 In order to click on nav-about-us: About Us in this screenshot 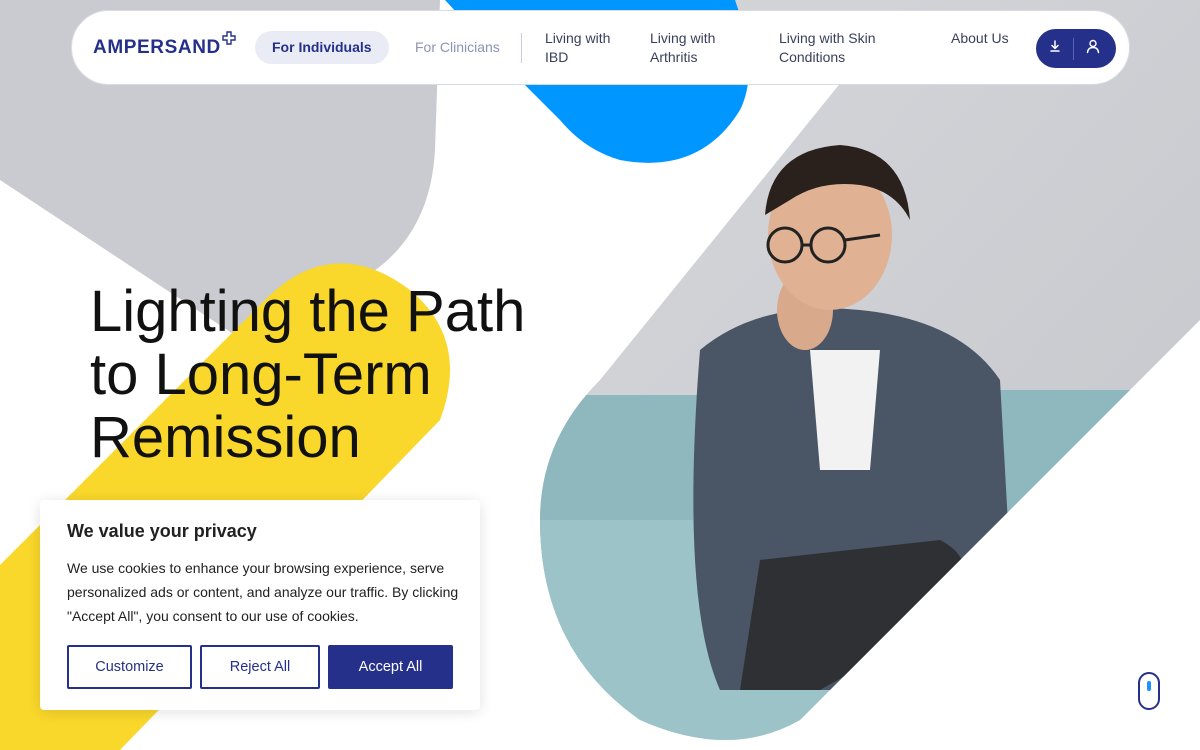, I will do `click(981, 38)`.